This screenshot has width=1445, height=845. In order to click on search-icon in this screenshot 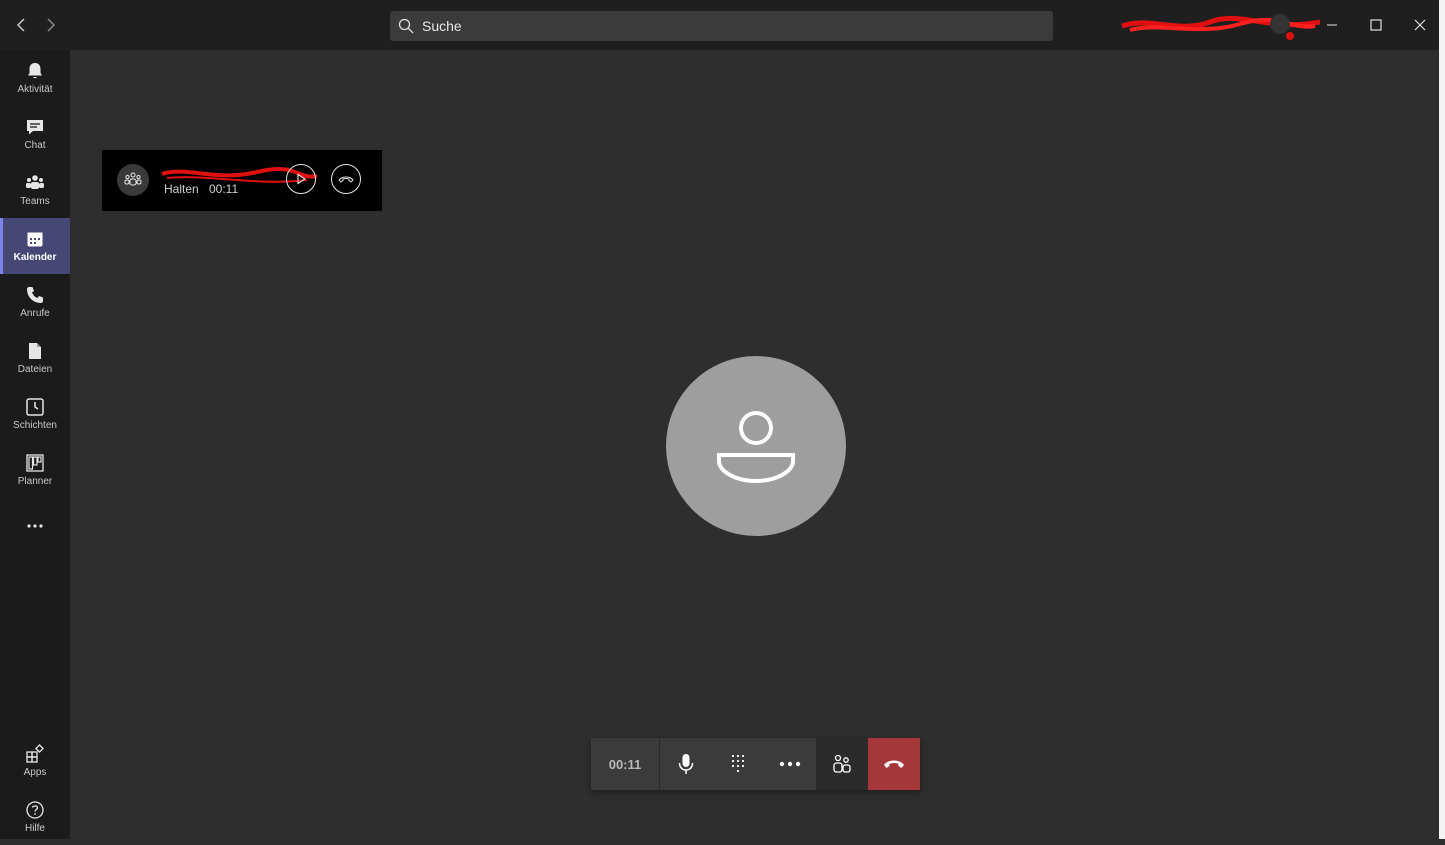, I will do `click(406, 26)`.